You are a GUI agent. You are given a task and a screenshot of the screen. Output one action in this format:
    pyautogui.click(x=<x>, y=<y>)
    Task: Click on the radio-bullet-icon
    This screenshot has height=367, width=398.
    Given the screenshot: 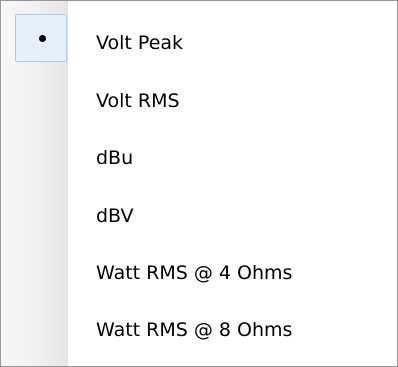 What is the action you would take?
    pyautogui.click(x=42, y=38)
    